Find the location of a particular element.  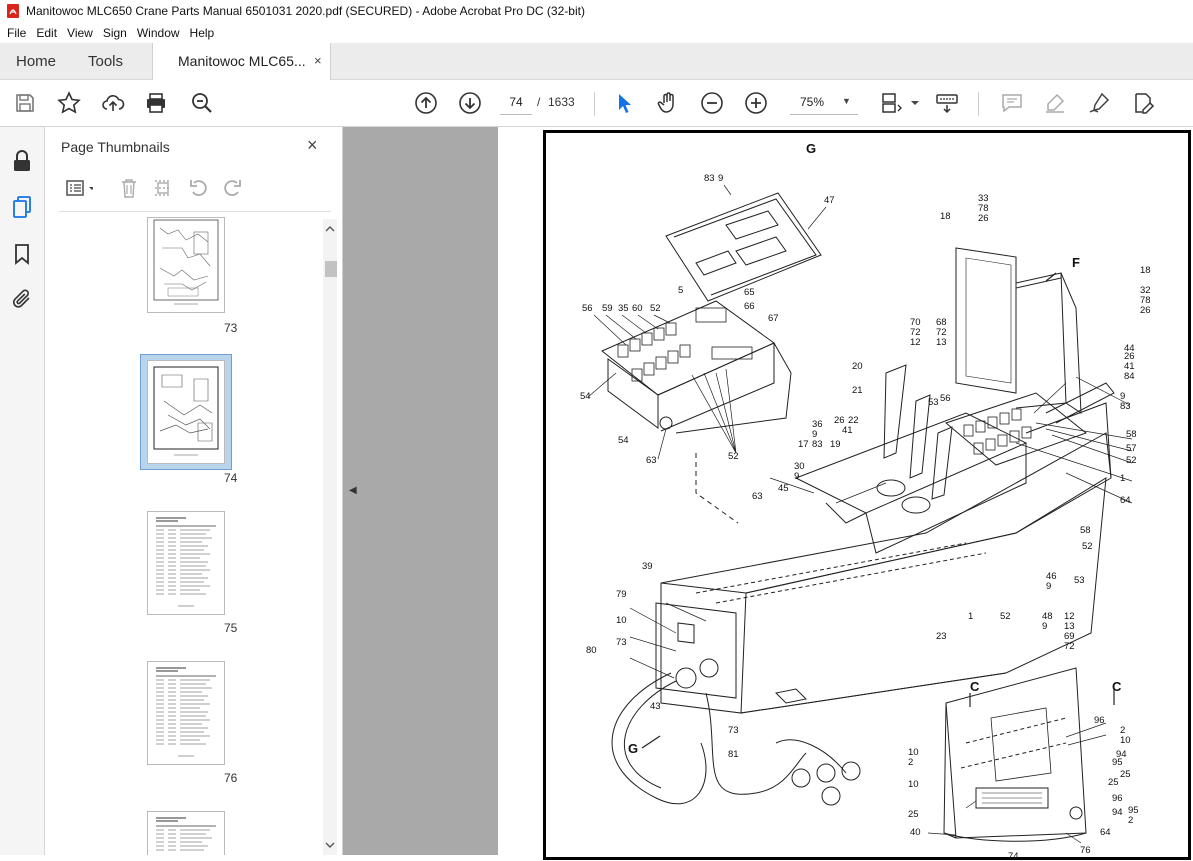

callout-label: 84 is located at coordinates (1129, 376).